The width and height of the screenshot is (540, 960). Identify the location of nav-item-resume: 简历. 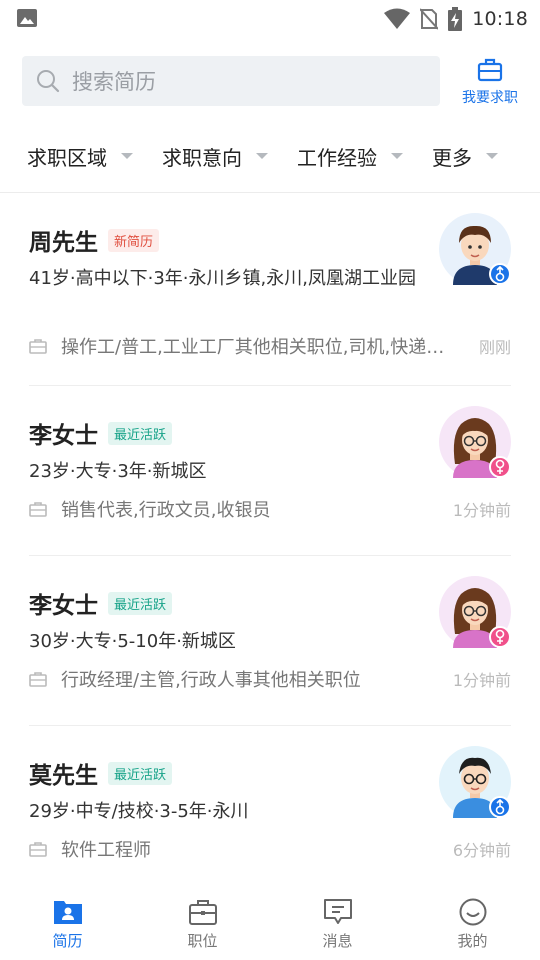
(67, 924).